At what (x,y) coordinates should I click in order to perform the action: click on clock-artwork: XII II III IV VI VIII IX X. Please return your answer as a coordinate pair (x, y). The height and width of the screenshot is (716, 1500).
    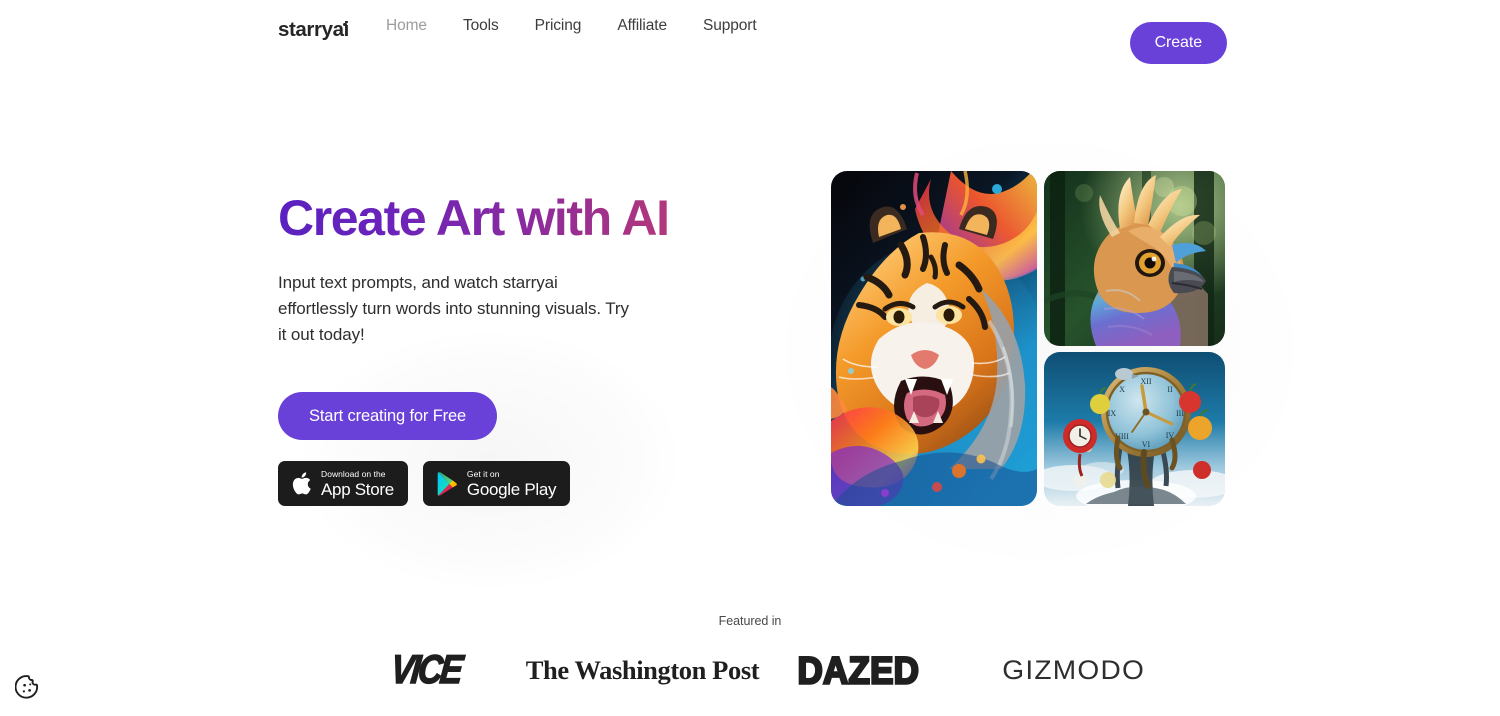
    Looking at the image, I should click on (1134, 429).